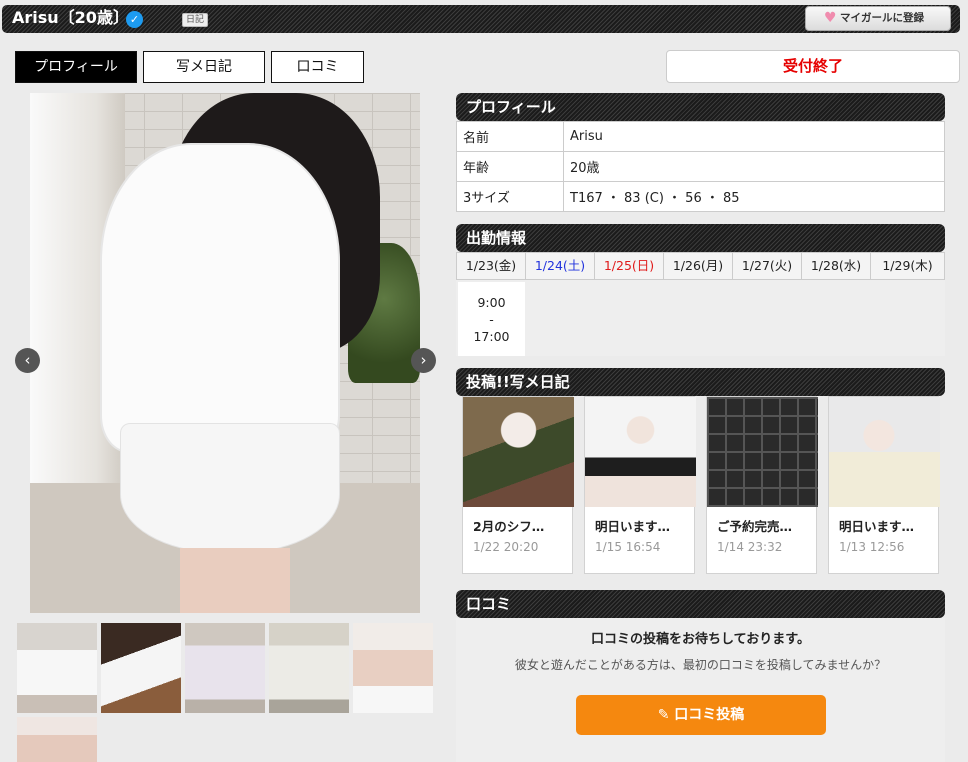 The height and width of the screenshot is (762, 968). I want to click on tab-photo-diary: 写メ日記, so click(204, 67).